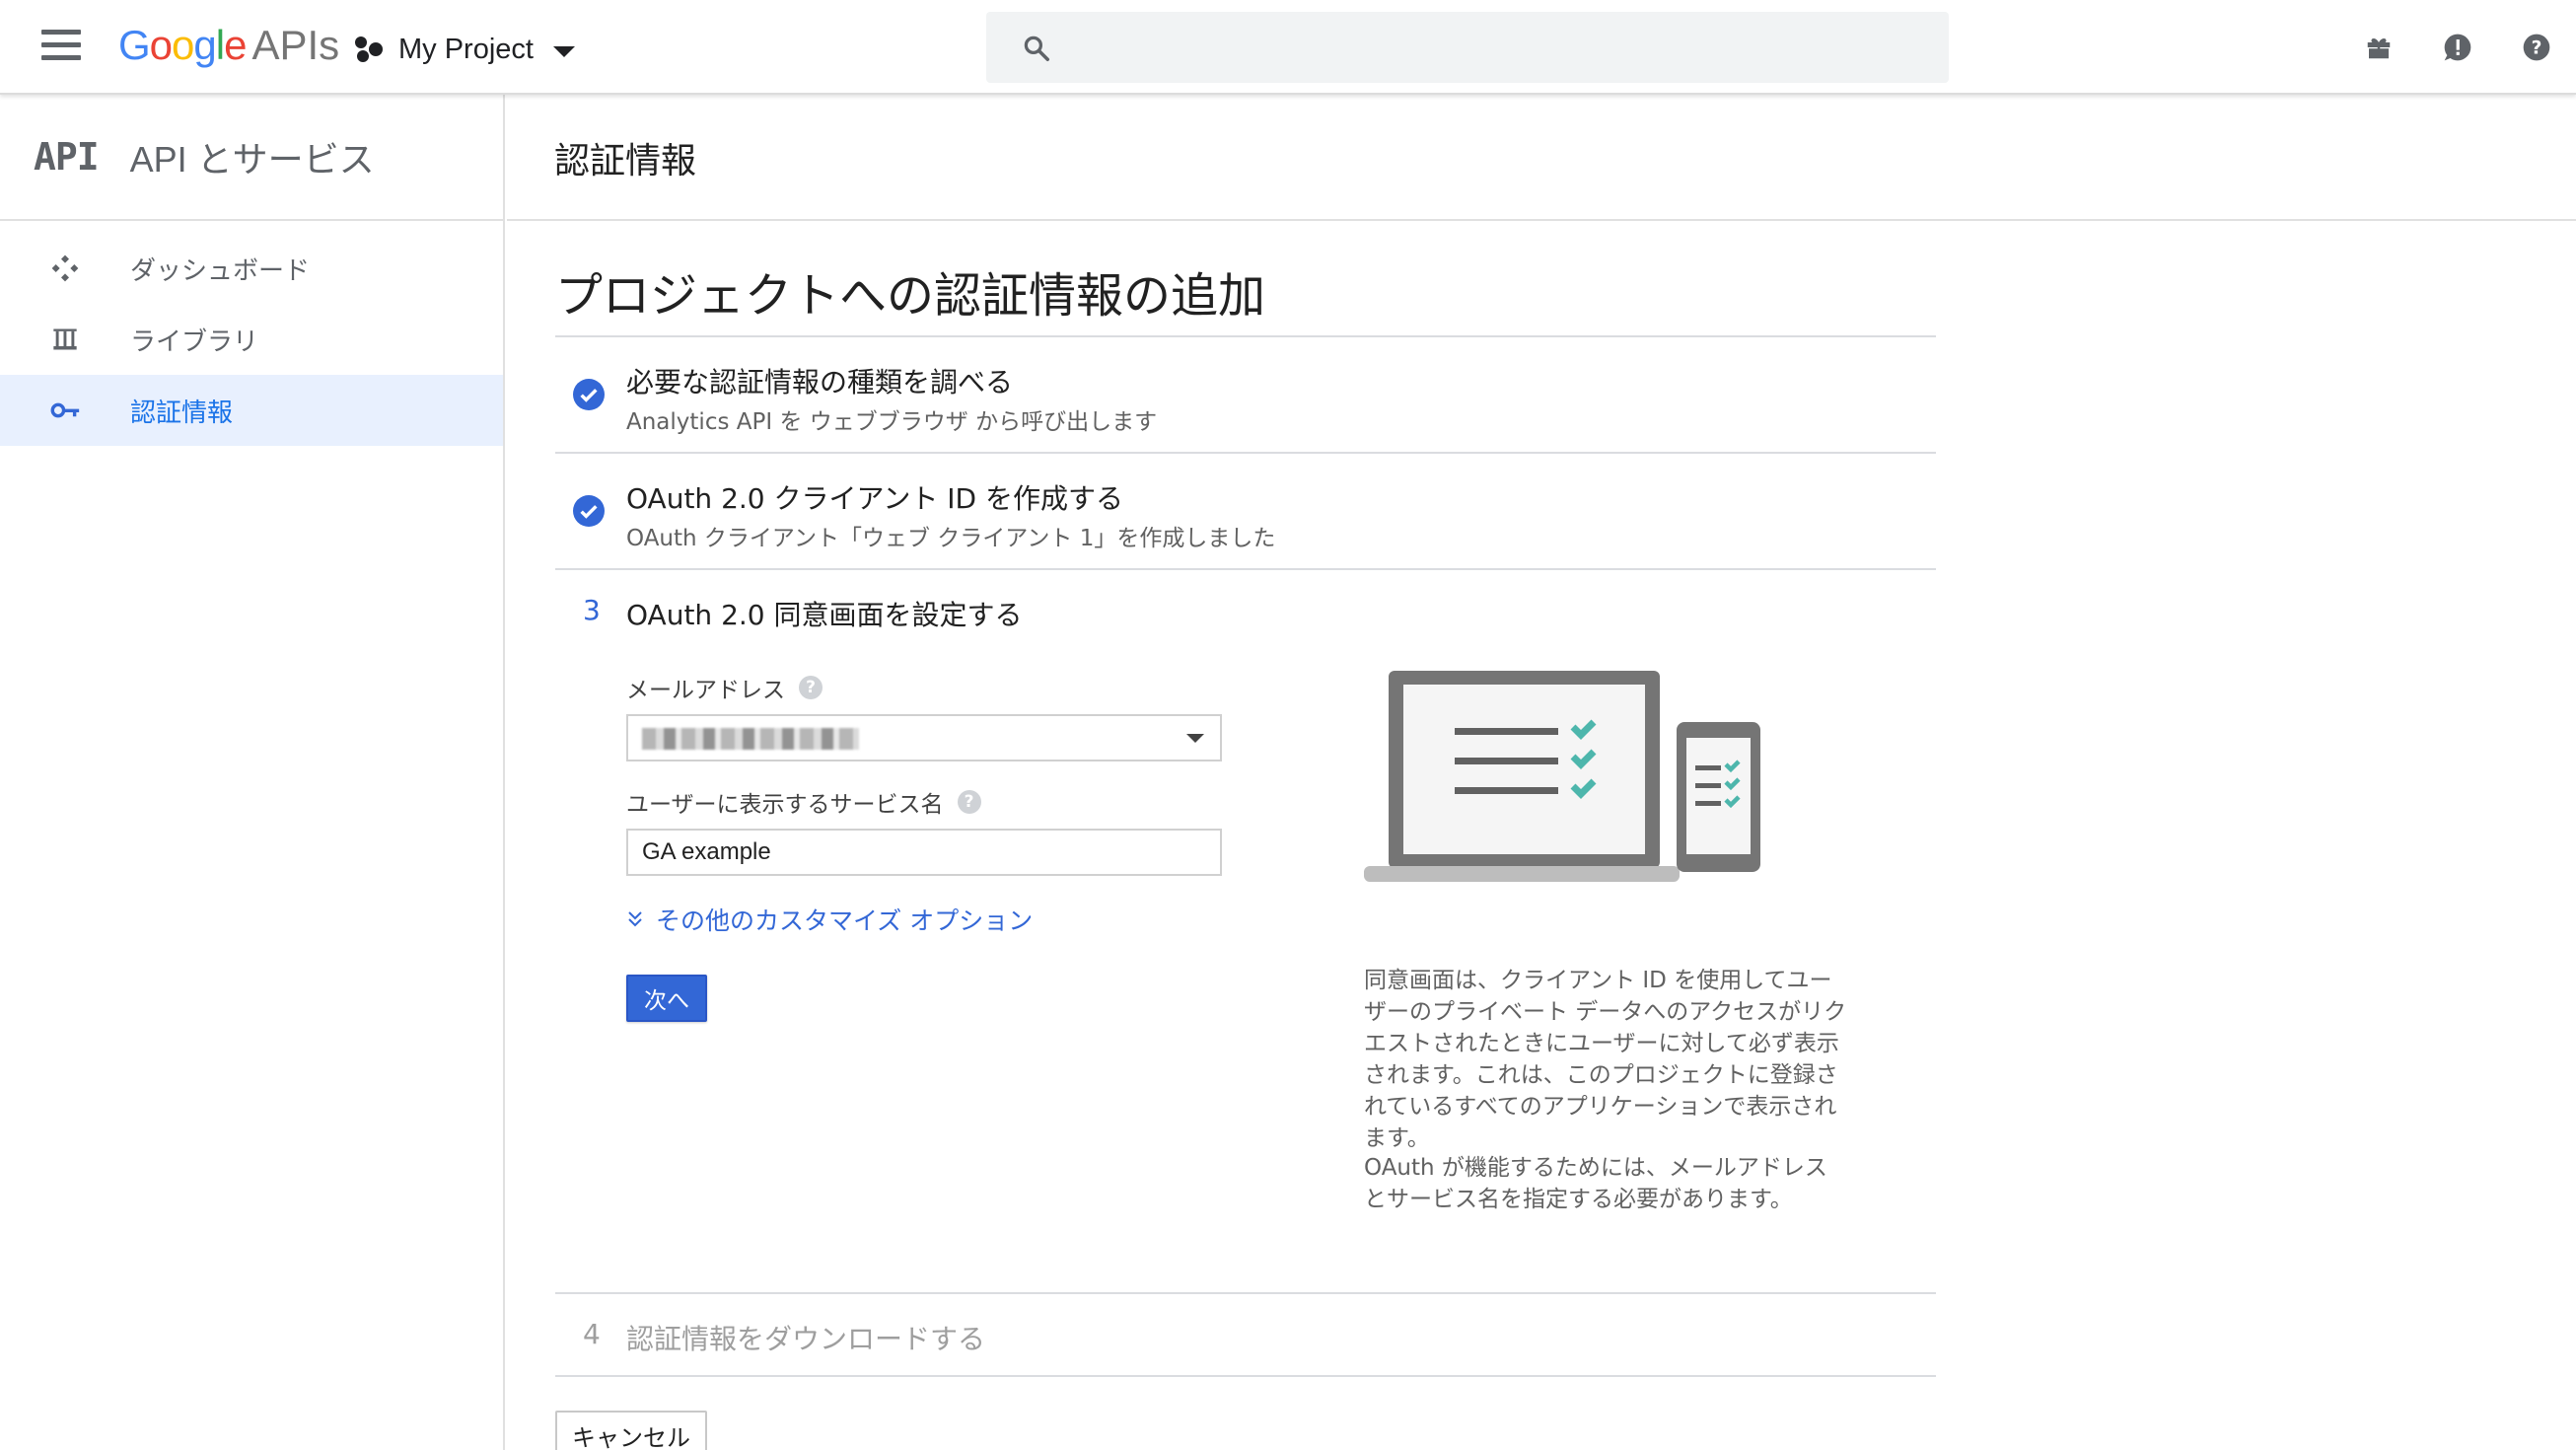 The width and height of the screenshot is (2576, 1450). Describe the element at coordinates (1467, 47) in the screenshot. I see `search-bar` at that location.